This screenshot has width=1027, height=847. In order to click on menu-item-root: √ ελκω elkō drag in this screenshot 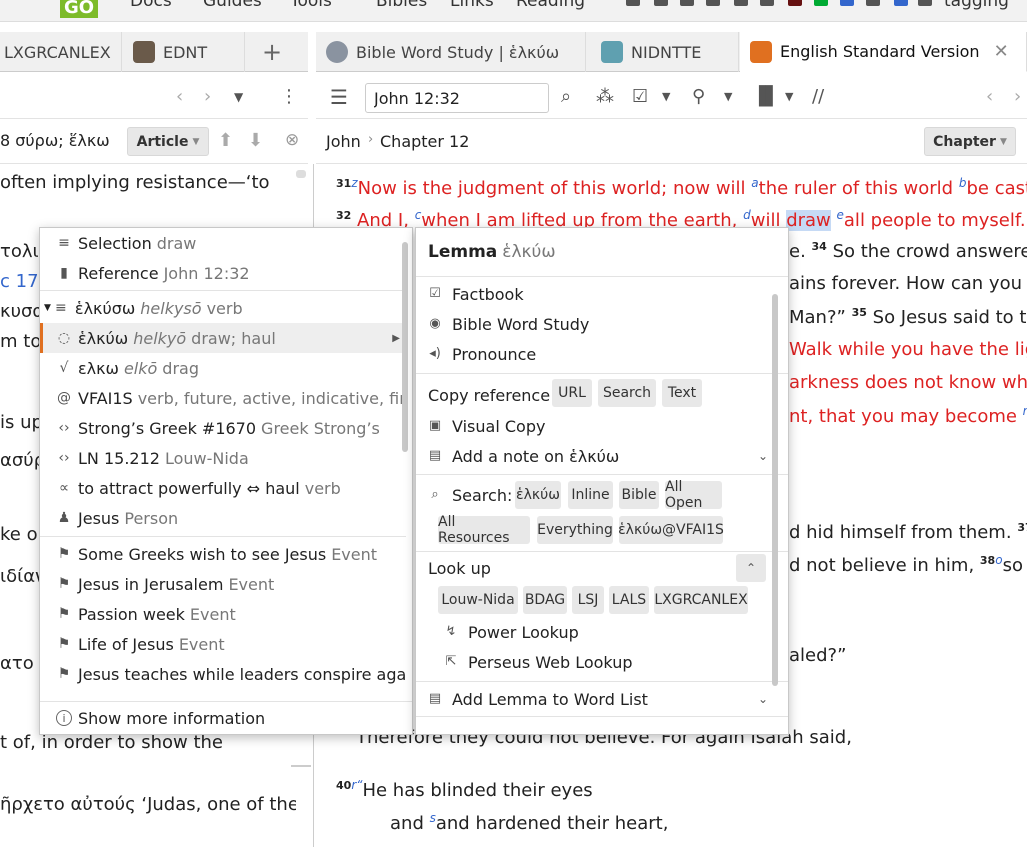, I will do `click(223, 368)`.